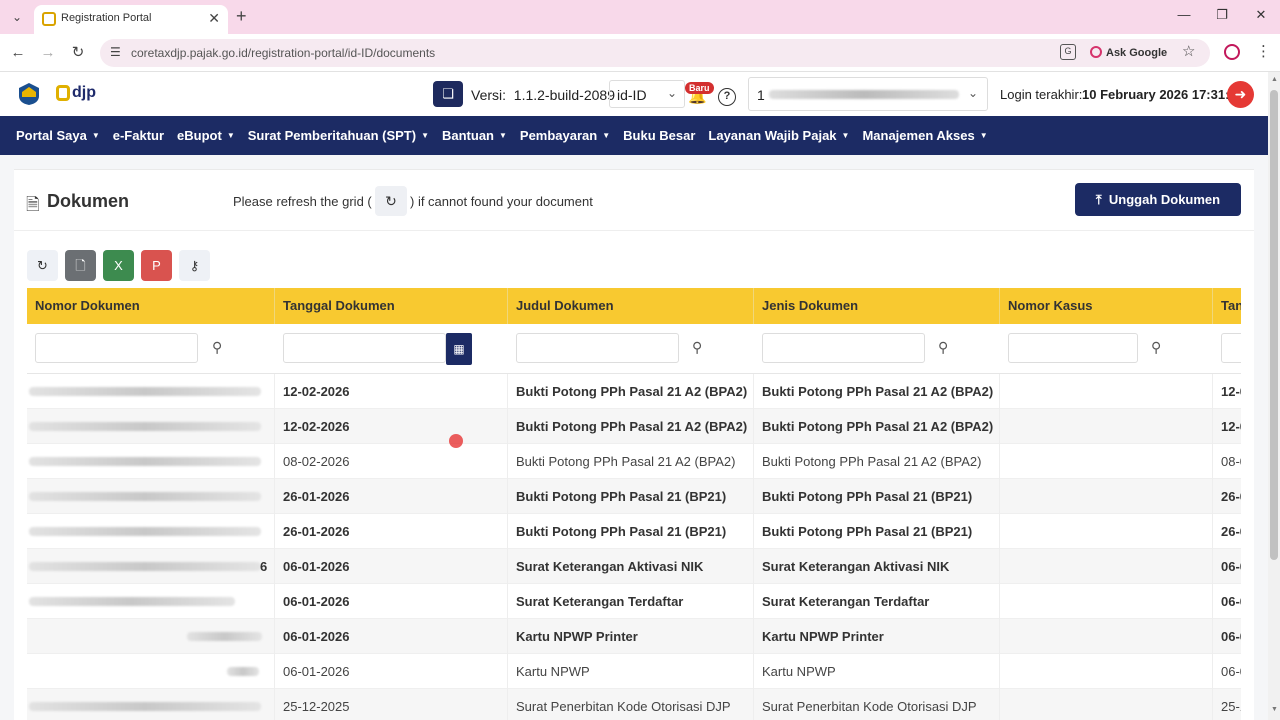  I want to click on column-header-nomor-dokumen: Nomor Dokumen, so click(151, 306).